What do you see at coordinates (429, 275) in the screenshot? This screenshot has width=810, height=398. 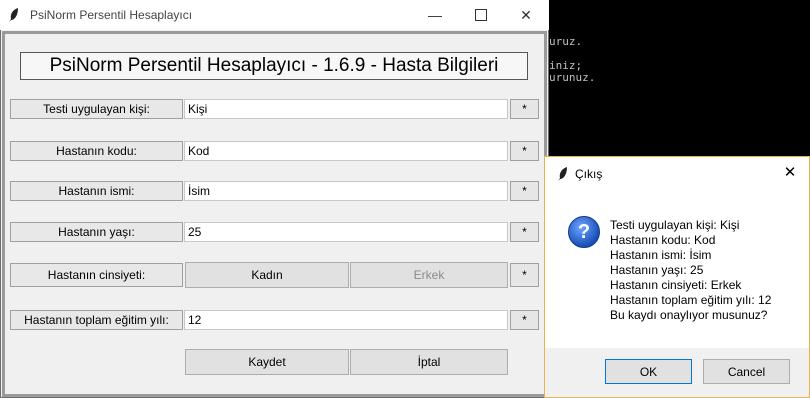 I see `gender-male-button: Erkek` at bounding box center [429, 275].